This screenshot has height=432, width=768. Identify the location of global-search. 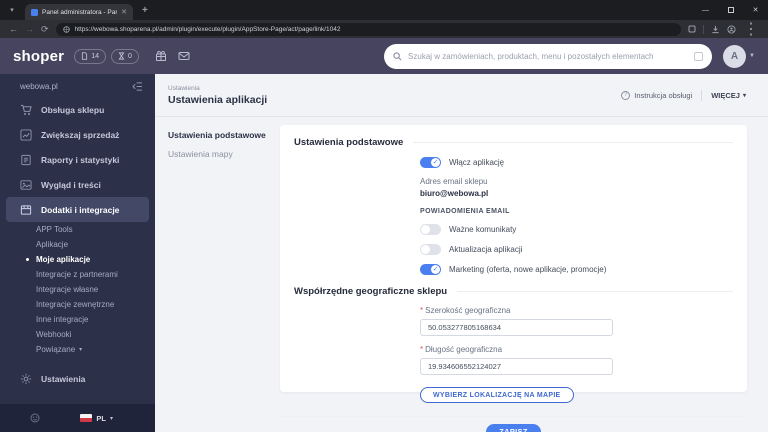
(548, 56).